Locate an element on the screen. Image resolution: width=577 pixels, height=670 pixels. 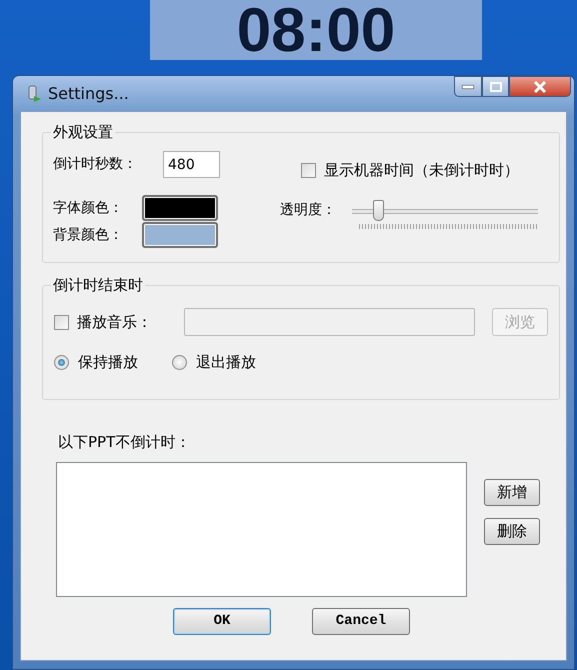
minimize-icon is located at coordinates (468, 86).